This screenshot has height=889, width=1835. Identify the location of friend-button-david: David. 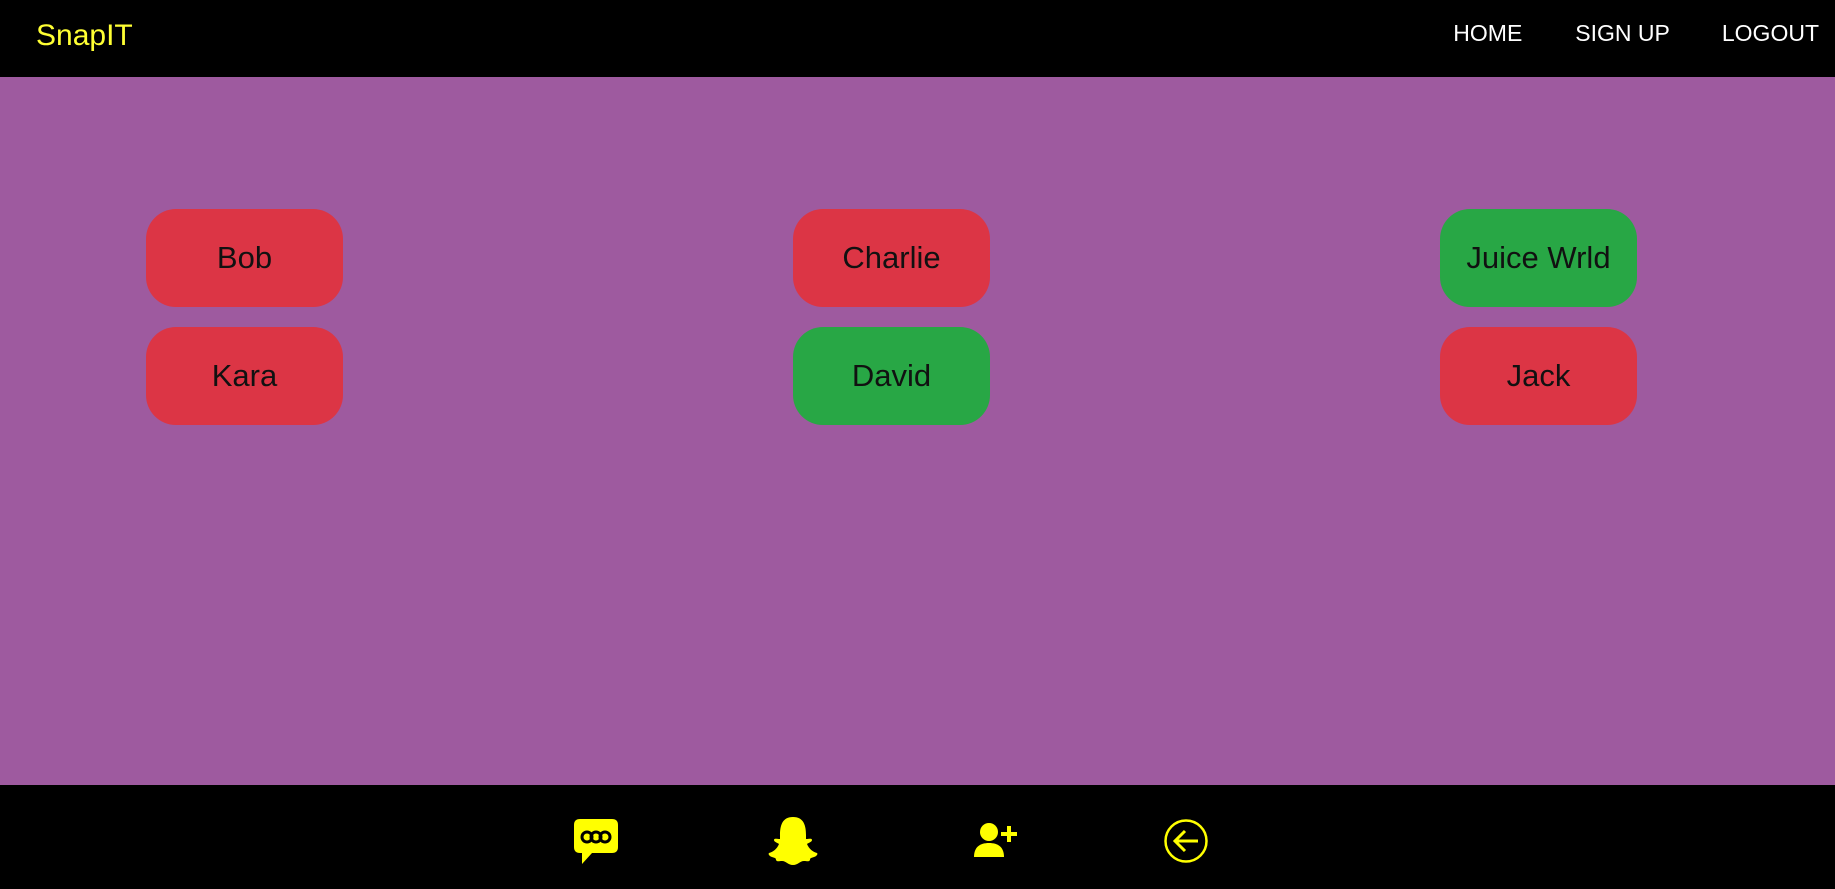
(891, 376).